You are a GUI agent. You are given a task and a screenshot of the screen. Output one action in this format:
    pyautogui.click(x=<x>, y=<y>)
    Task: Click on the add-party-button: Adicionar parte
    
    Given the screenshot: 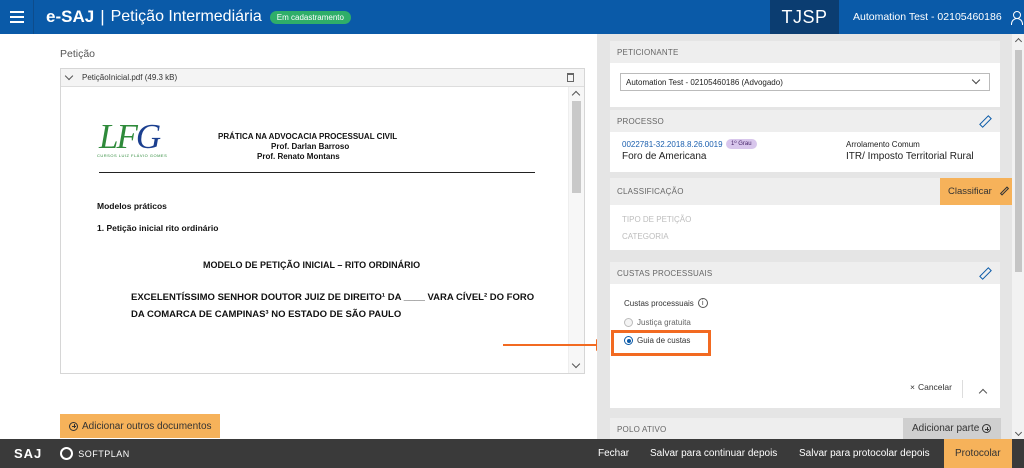 What is the action you would take?
    pyautogui.click(x=952, y=428)
    